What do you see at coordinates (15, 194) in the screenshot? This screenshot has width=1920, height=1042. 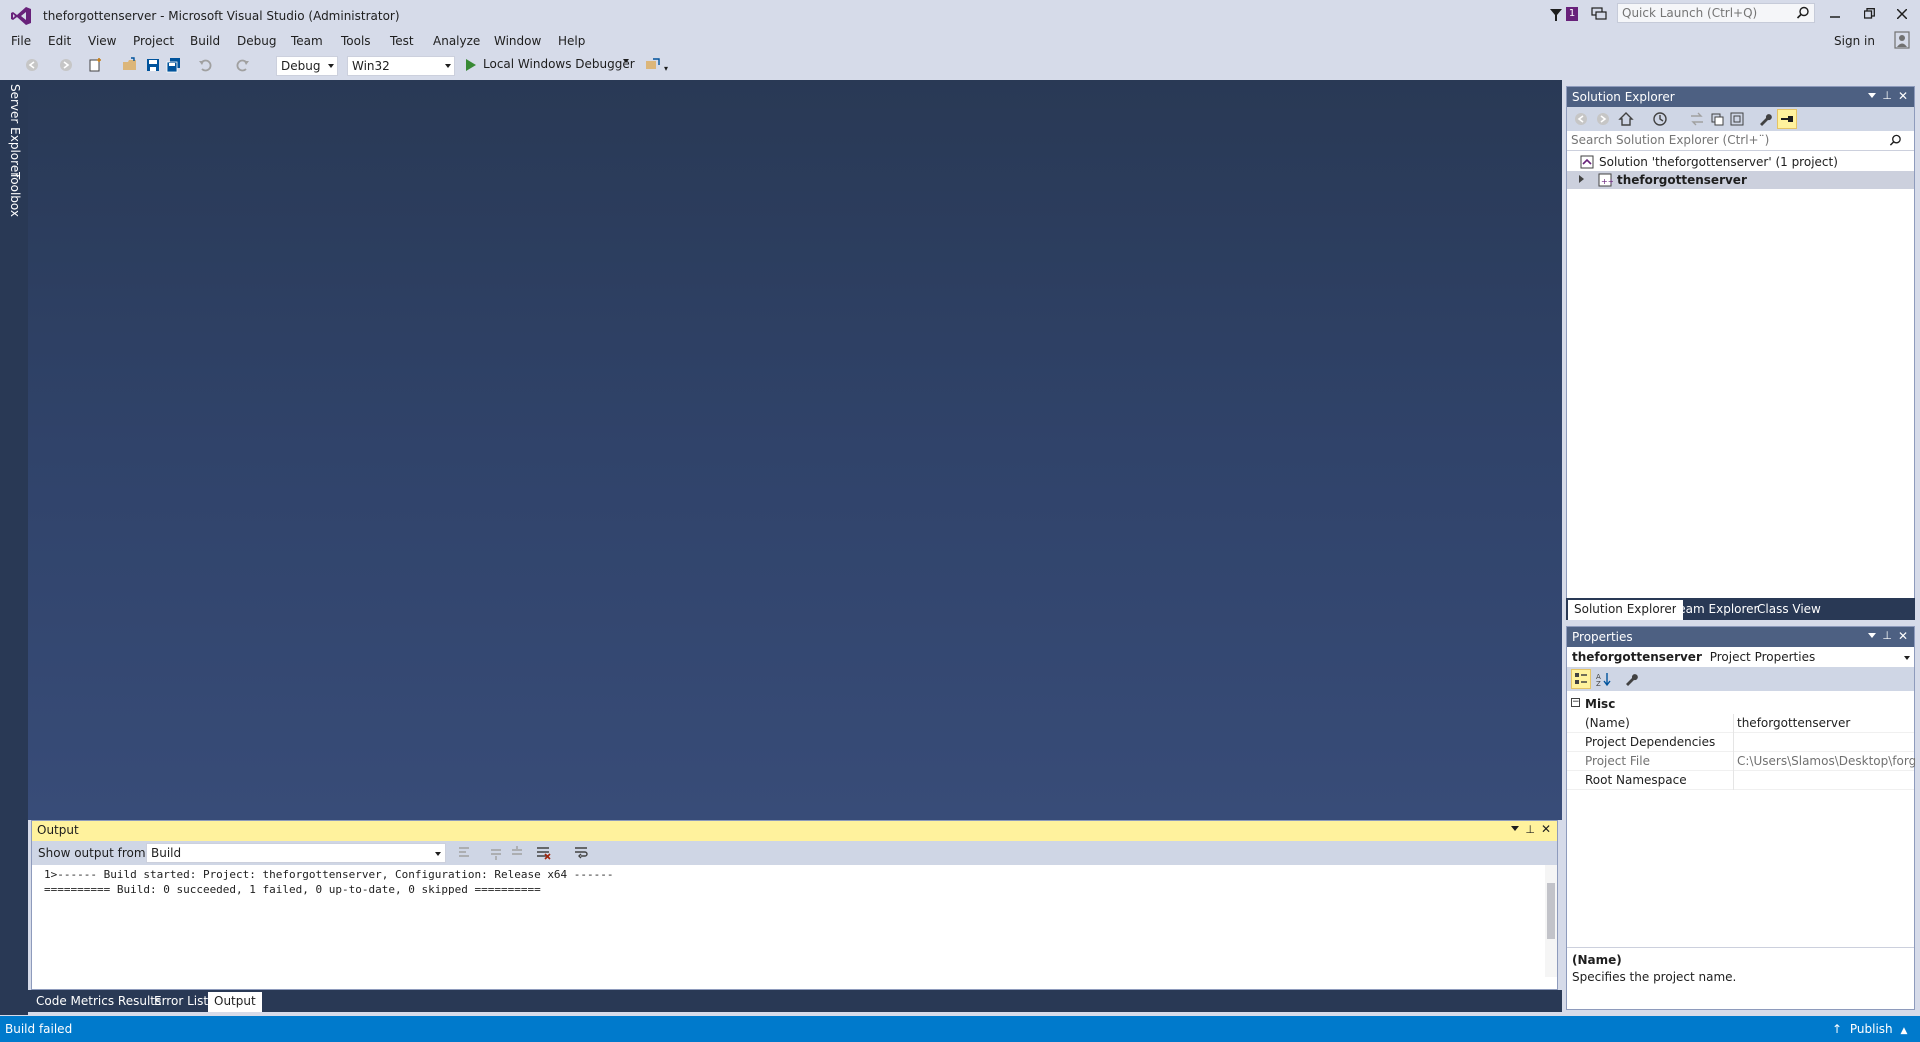 I see `toolbox-tab: Toolbox` at bounding box center [15, 194].